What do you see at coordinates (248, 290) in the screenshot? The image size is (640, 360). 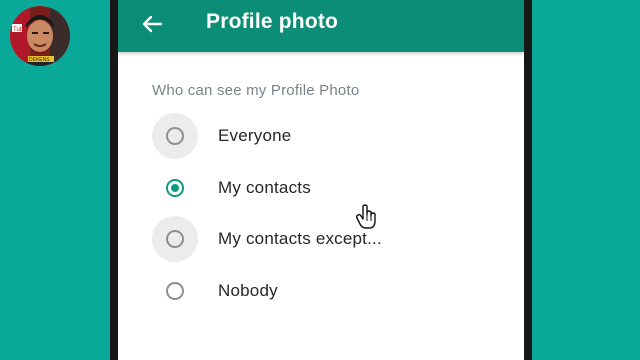 I see `option-label-nobody: Nobody` at bounding box center [248, 290].